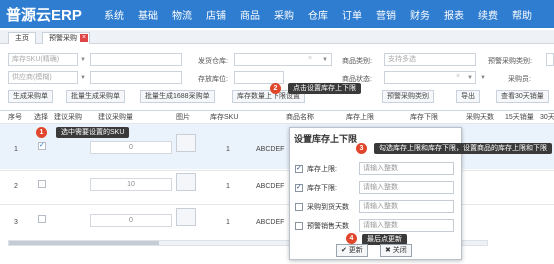  Describe the element at coordinates (510, 61) in the screenshot. I see `warn-type-label: 预警采购类别:` at that location.